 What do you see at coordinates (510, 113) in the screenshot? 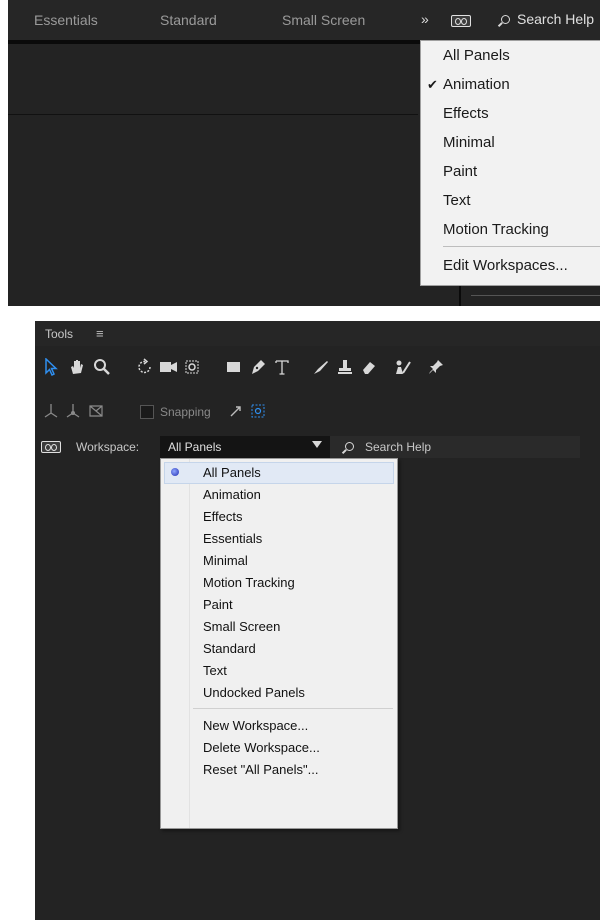
I see `menu-item-effects: Effects` at bounding box center [510, 113].